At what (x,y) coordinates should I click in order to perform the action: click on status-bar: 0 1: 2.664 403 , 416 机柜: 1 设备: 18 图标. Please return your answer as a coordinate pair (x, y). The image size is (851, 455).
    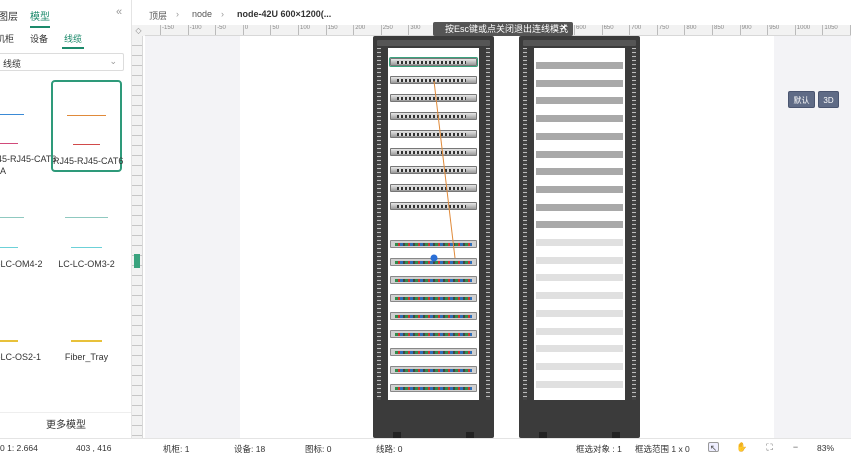
    Looking at the image, I should click on (425, 446).